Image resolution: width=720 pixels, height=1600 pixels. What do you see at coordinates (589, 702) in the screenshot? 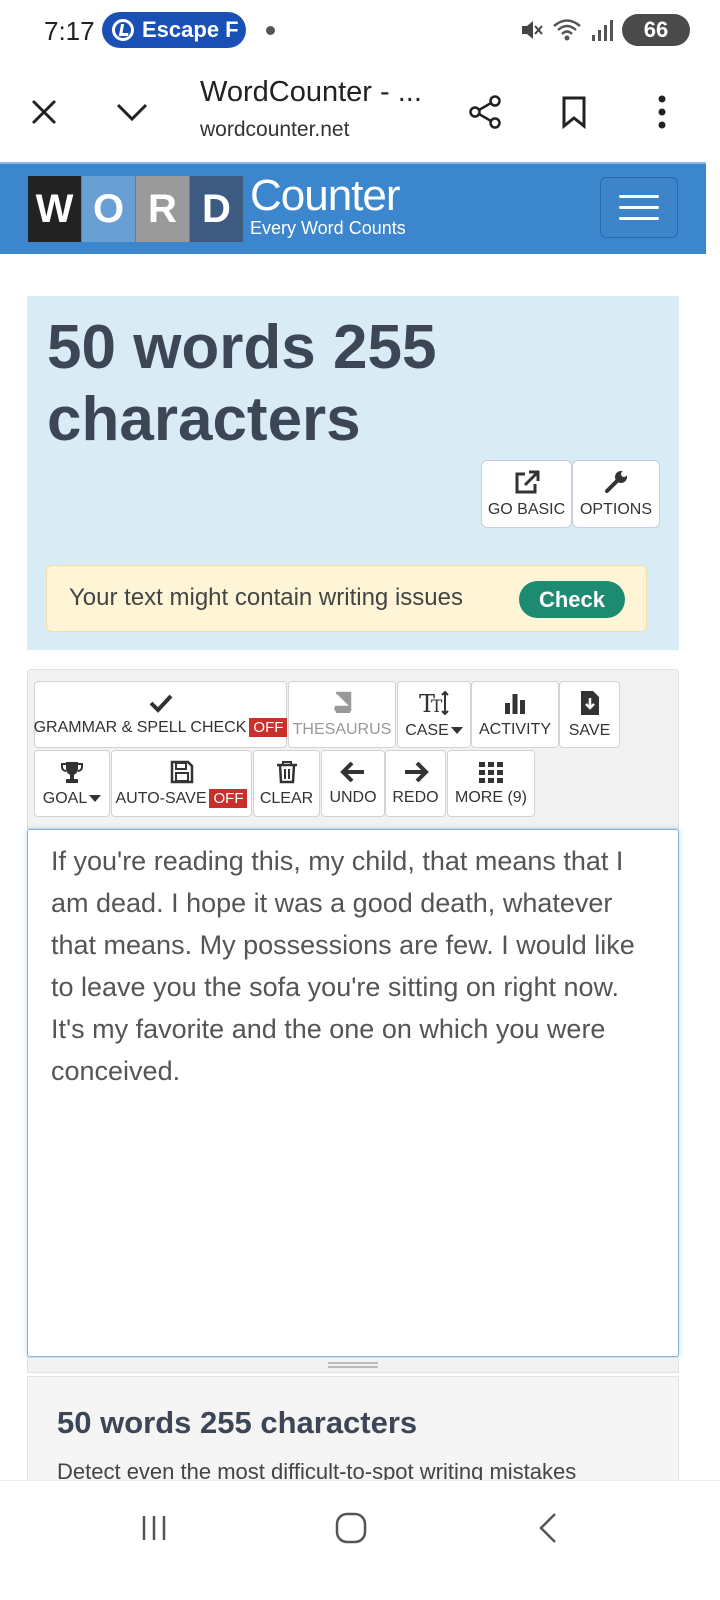
I see `file-download-icon` at bounding box center [589, 702].